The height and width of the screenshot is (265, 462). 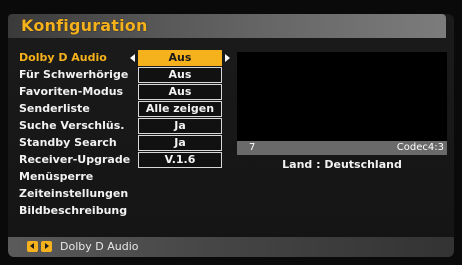 What do you see at coordinates (227, 58) in the screenshot?
I see `arrow-right-icon` at bounding box center [227, 58].